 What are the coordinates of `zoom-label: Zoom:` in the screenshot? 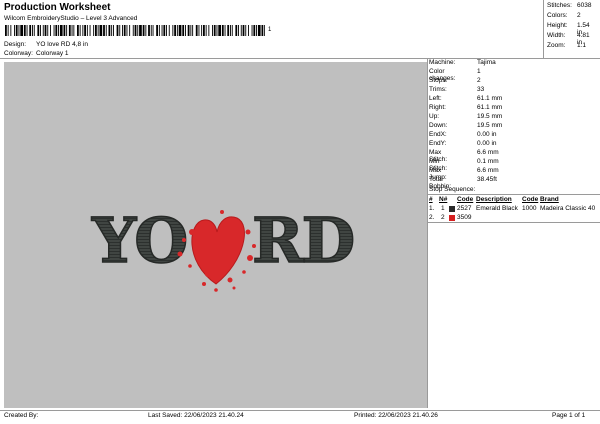 It's located at (556, 45).